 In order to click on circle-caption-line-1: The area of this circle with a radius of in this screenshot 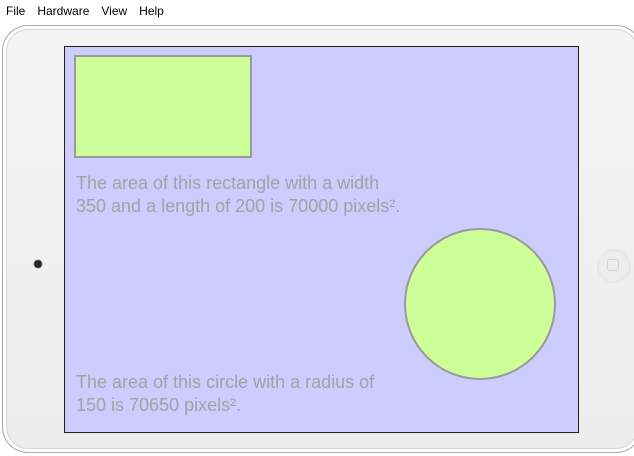, I will do `click(225, 382)`.